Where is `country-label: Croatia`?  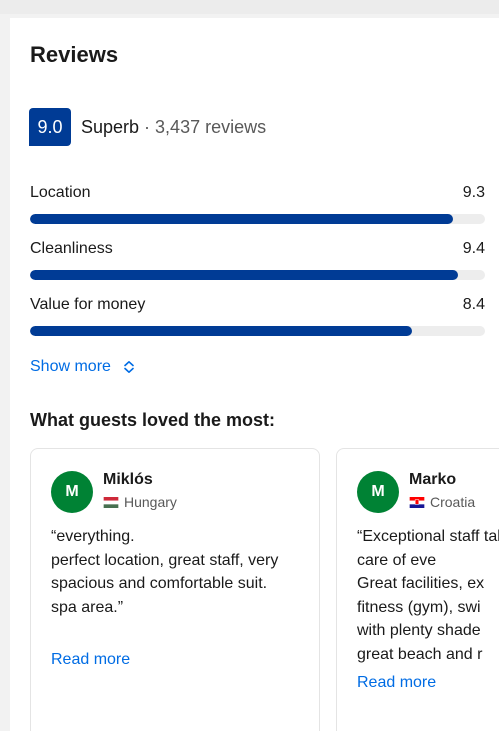 country-label: Croatia is located at coordinates (453, 502).